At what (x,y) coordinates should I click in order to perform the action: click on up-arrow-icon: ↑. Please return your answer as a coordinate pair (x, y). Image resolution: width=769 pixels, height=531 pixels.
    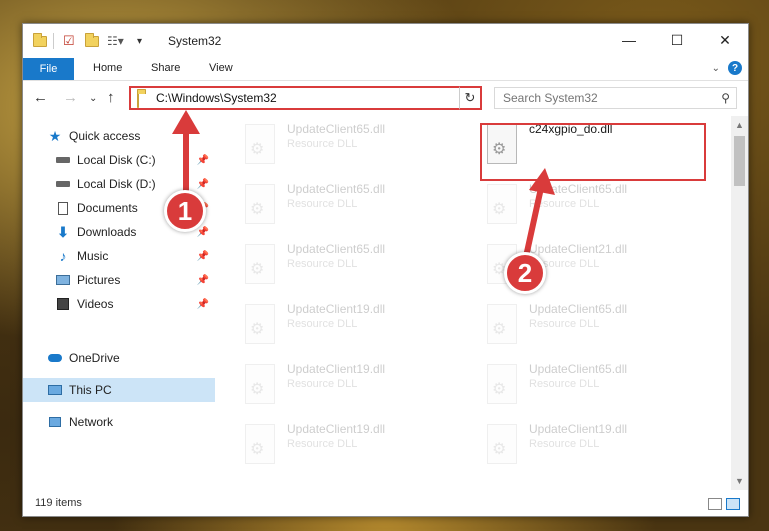
    Looking at the image, I should click on (111, 97).